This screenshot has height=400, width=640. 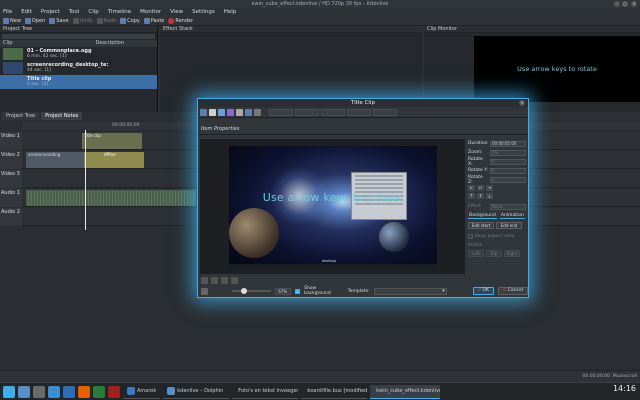 What do you see at coordinates (111, 198) in the screenshot?
I see `audio-clip-block` at bounding box center [111, 198].